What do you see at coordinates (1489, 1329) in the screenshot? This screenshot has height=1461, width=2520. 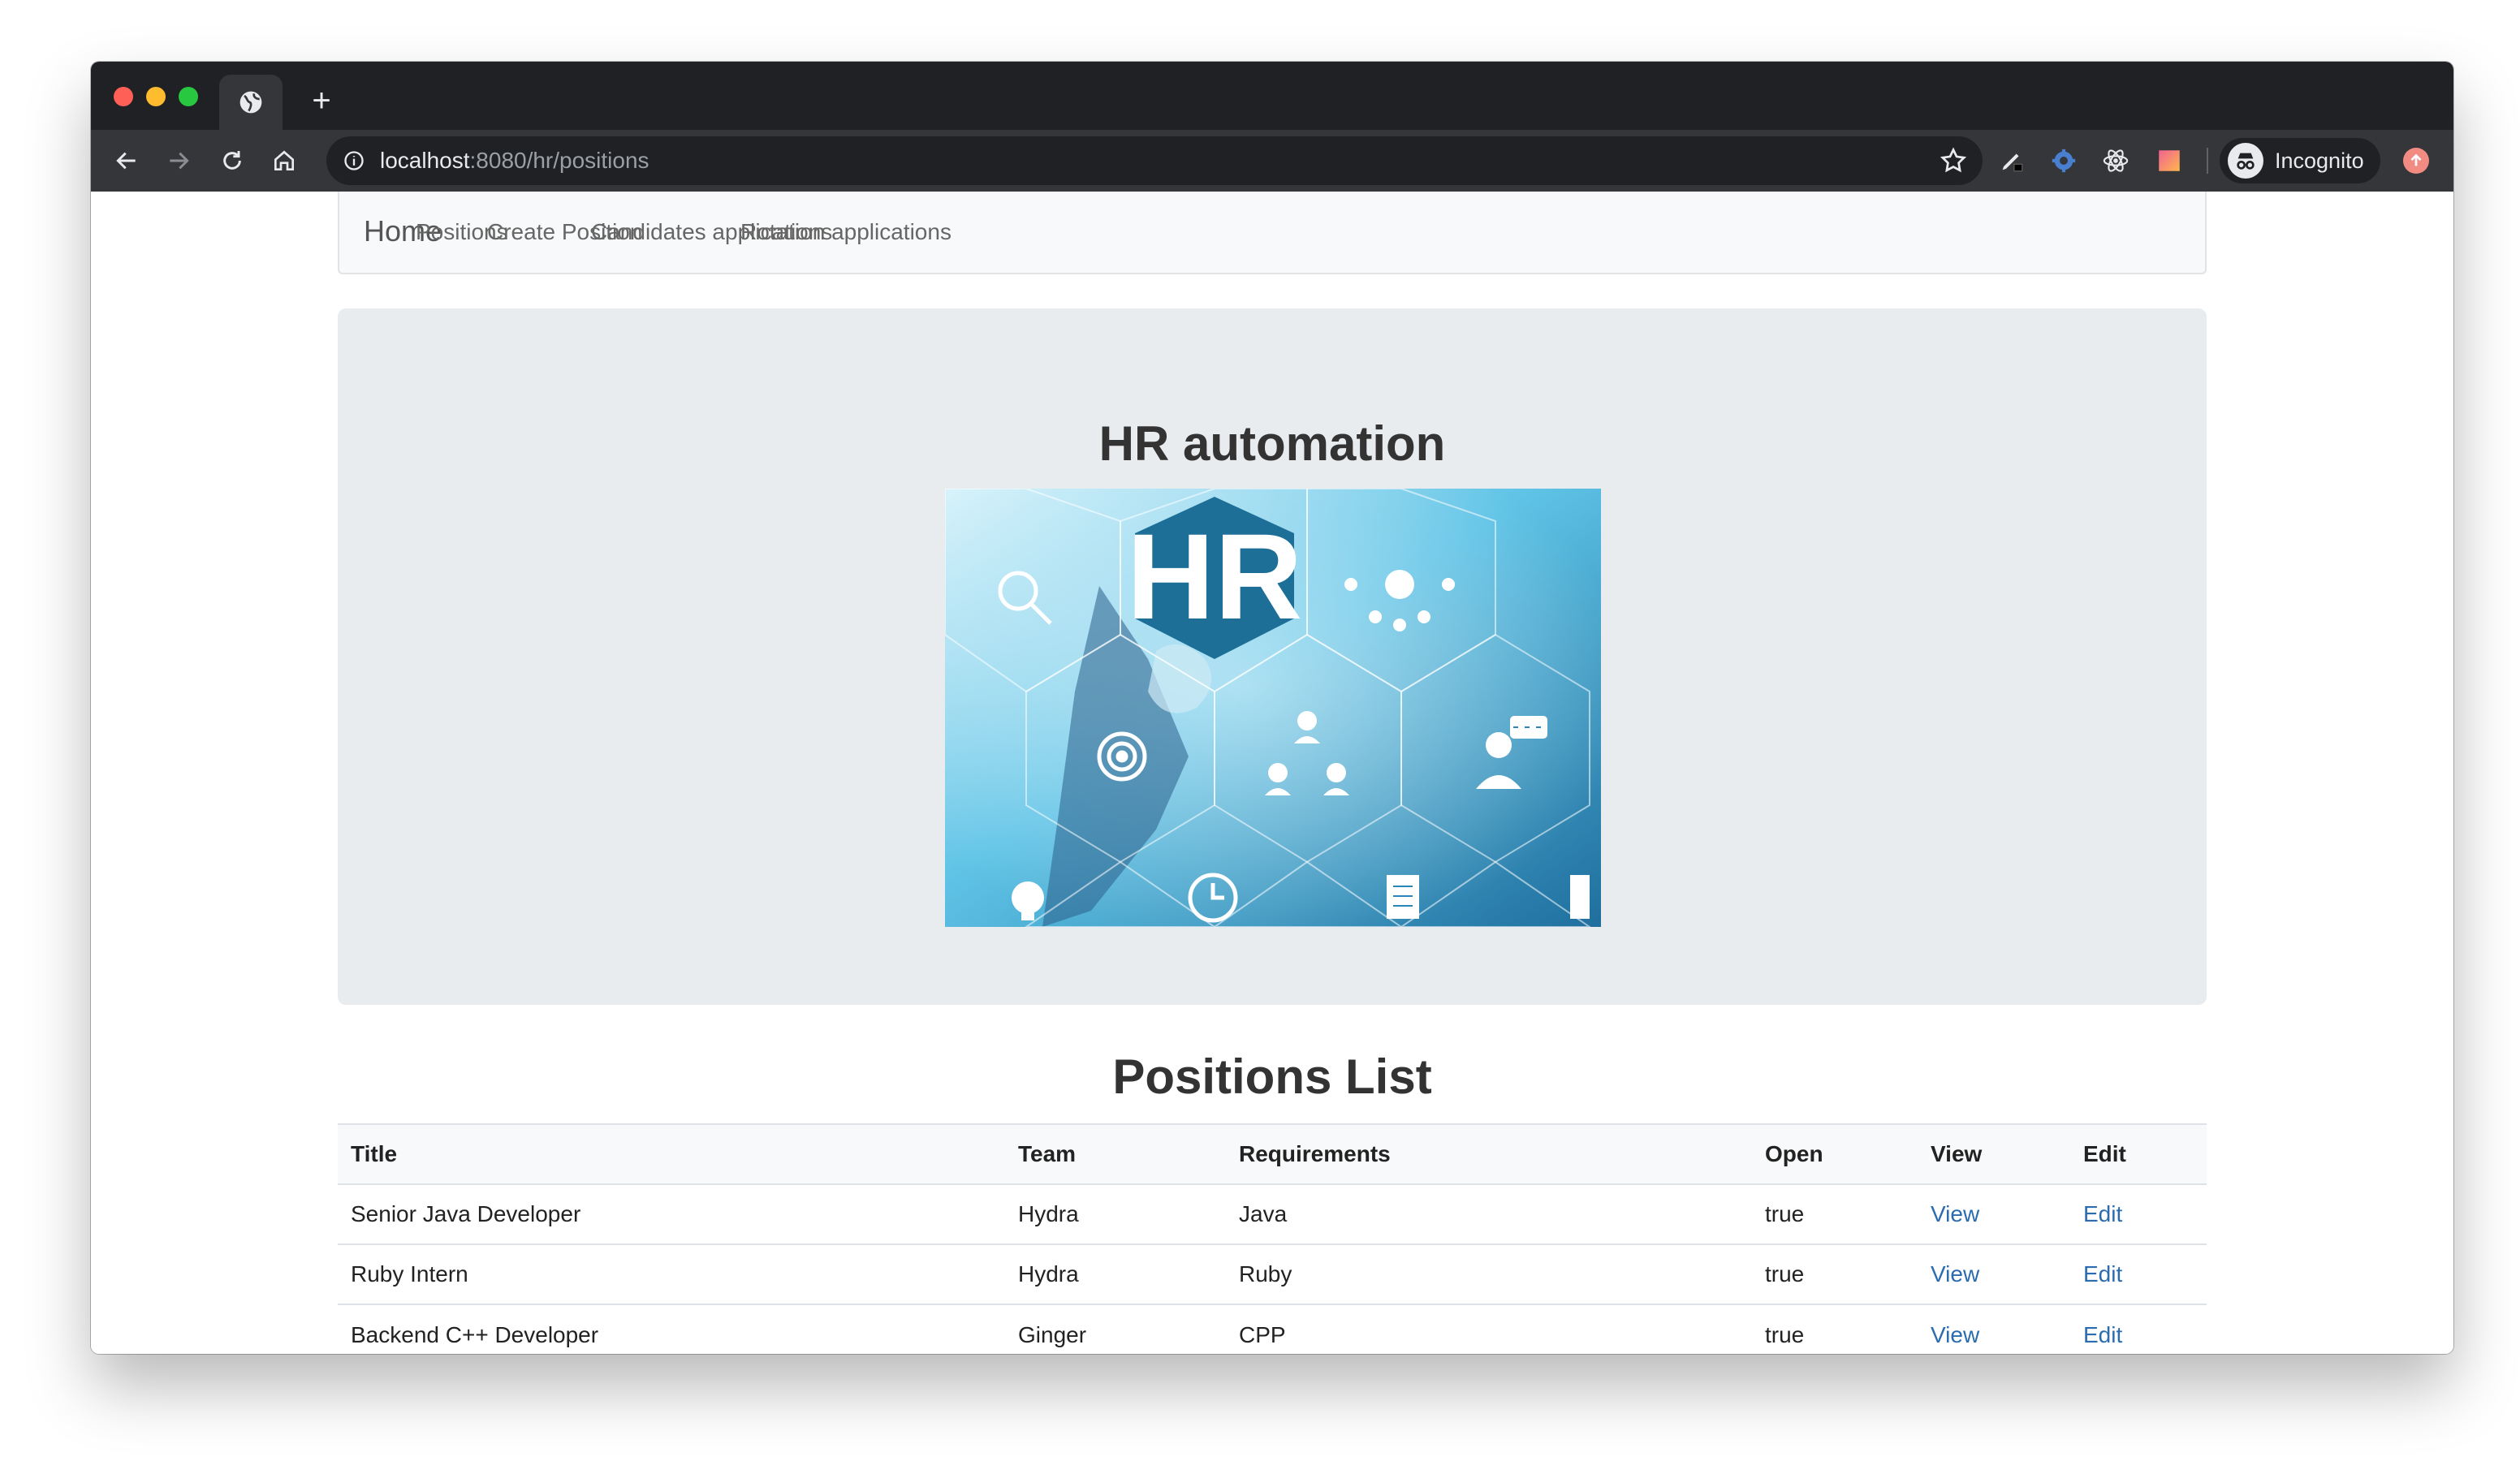 I see `cell-requirements: CPP` at bounding box center [1489, 1329].